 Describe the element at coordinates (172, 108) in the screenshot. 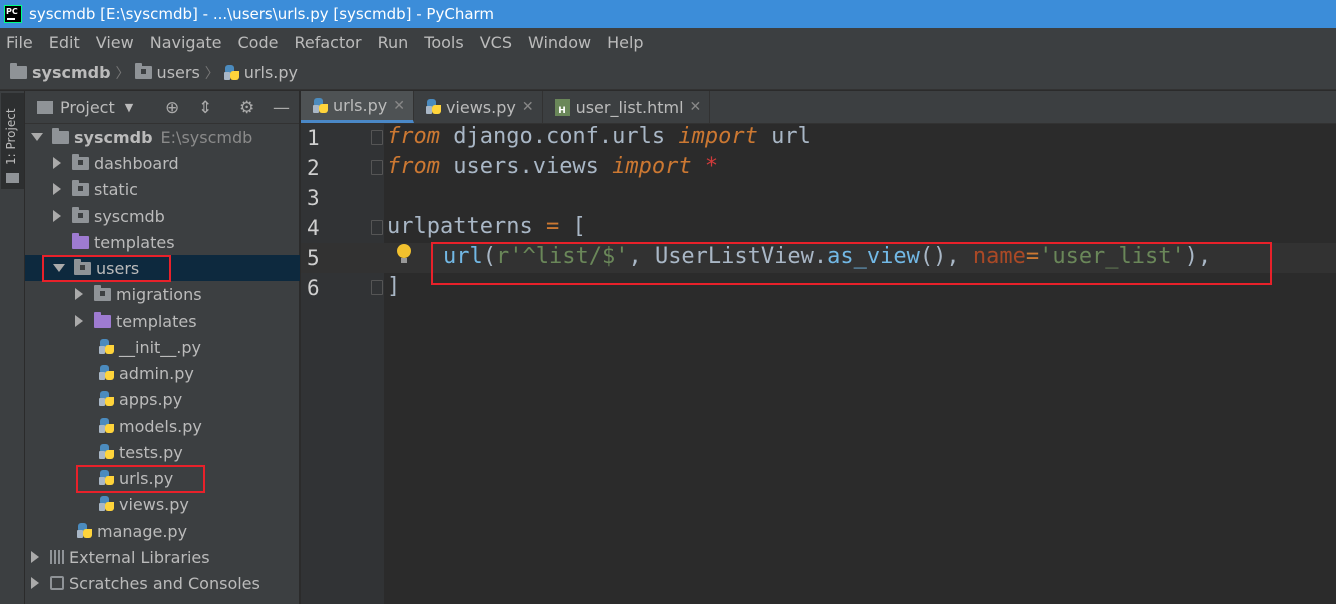

I see `crosshair-icon: ⊕` at that location.